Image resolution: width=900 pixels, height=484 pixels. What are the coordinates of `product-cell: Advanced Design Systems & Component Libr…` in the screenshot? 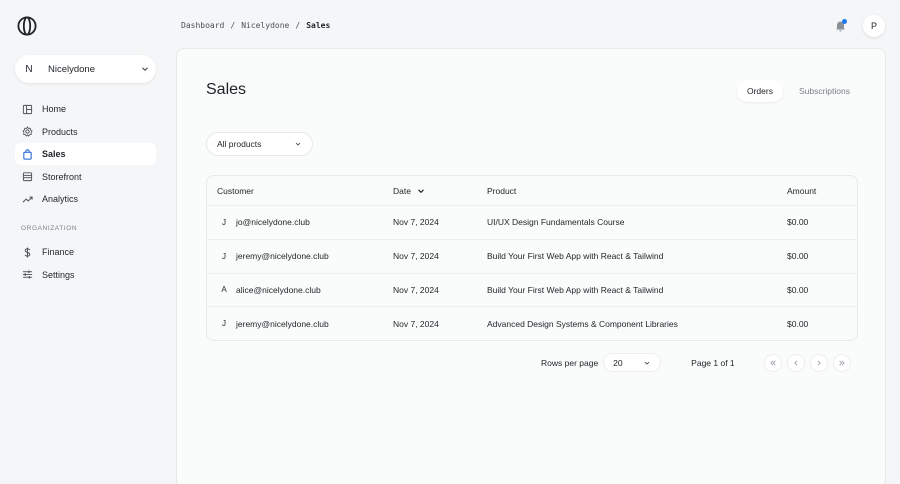 It's located at (582, 323).